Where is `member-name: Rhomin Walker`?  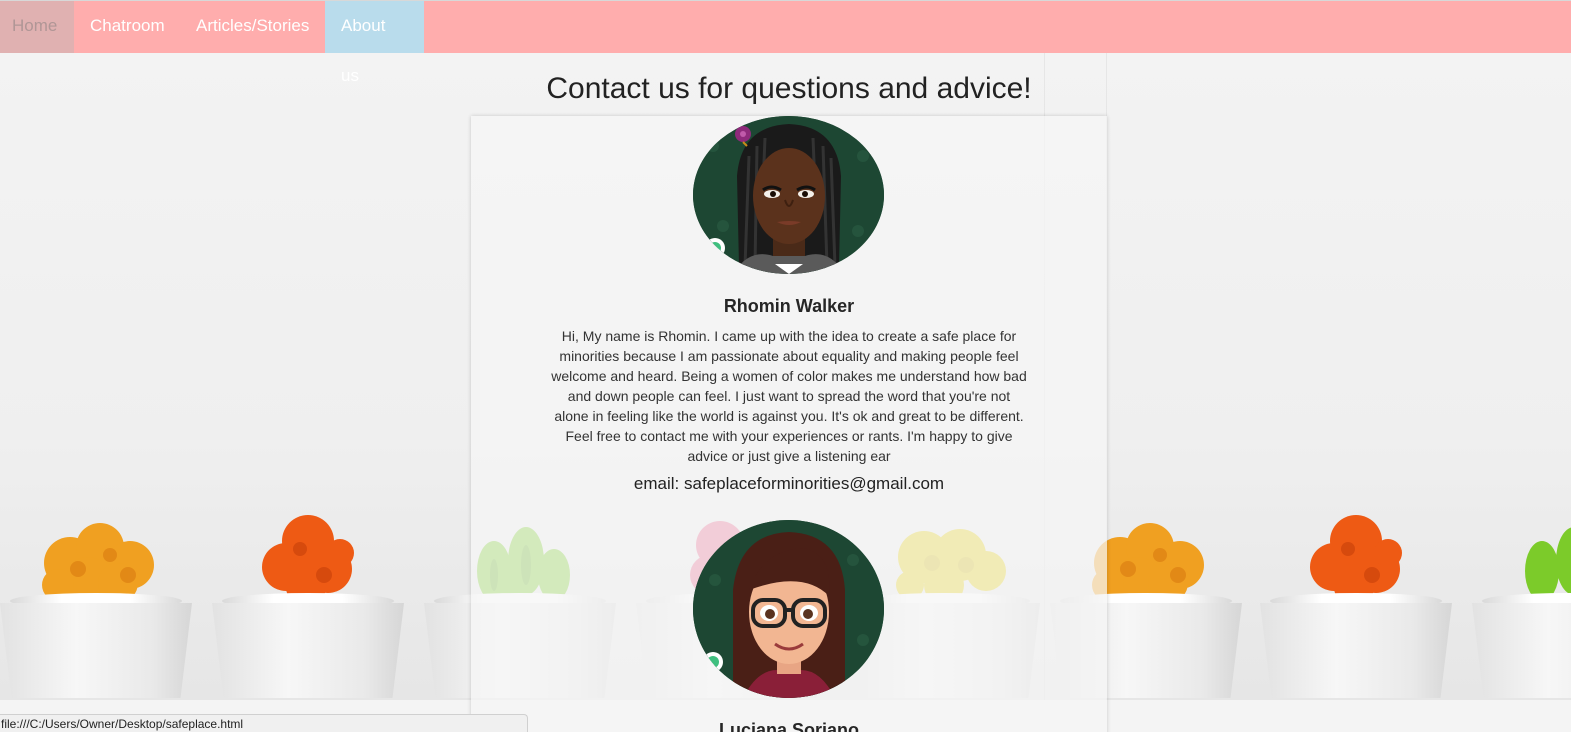 member-name: Rhomin Walker is located at coordinates (789, 306).